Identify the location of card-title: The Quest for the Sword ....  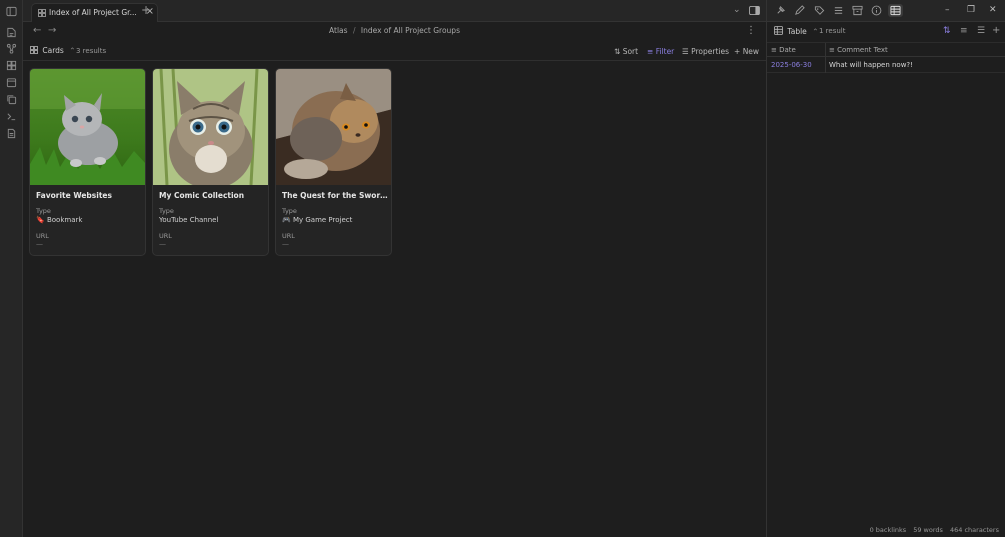
(335, 195).